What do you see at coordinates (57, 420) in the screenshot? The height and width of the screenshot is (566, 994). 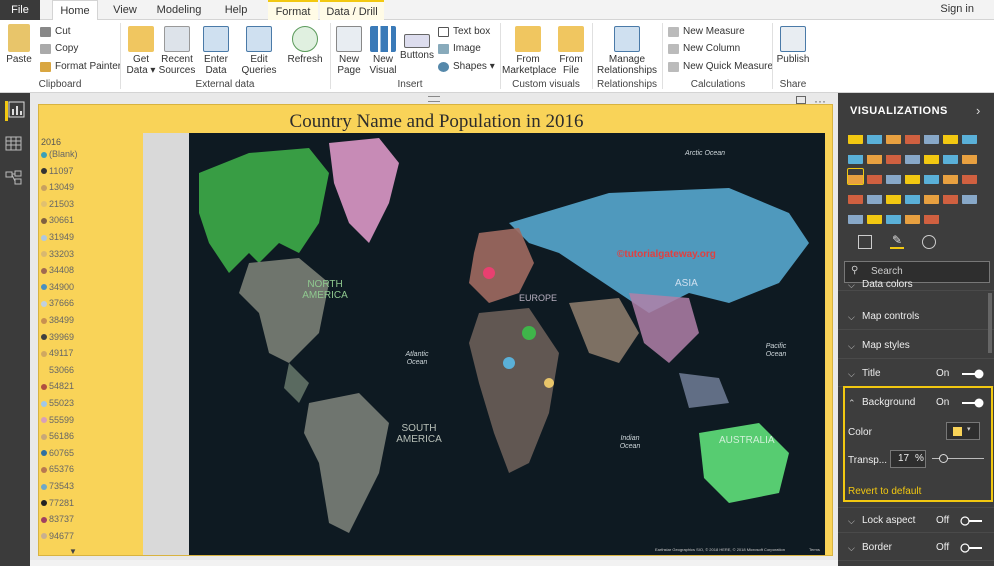 I see `legend-item: 55599` at bounding box center [57, 420].